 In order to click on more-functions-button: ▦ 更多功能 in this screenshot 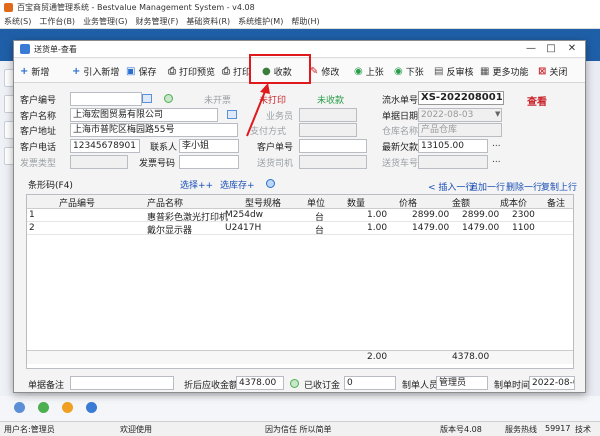, I will do `click(504, 71)`.